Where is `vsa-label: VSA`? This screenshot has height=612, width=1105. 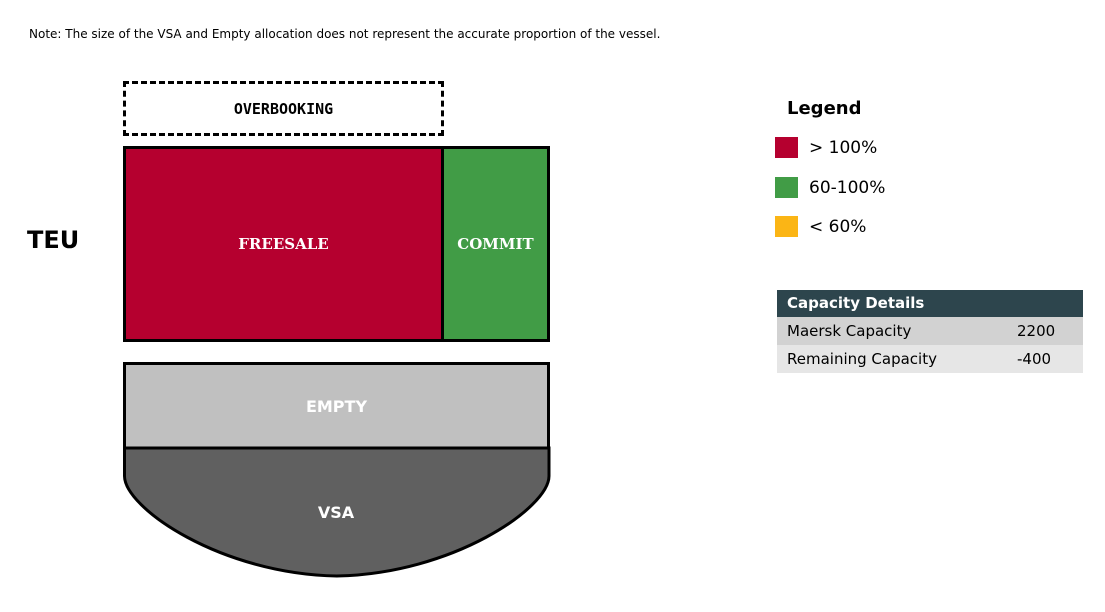 vsa-label: VSA is located at coordinates (336, 512).